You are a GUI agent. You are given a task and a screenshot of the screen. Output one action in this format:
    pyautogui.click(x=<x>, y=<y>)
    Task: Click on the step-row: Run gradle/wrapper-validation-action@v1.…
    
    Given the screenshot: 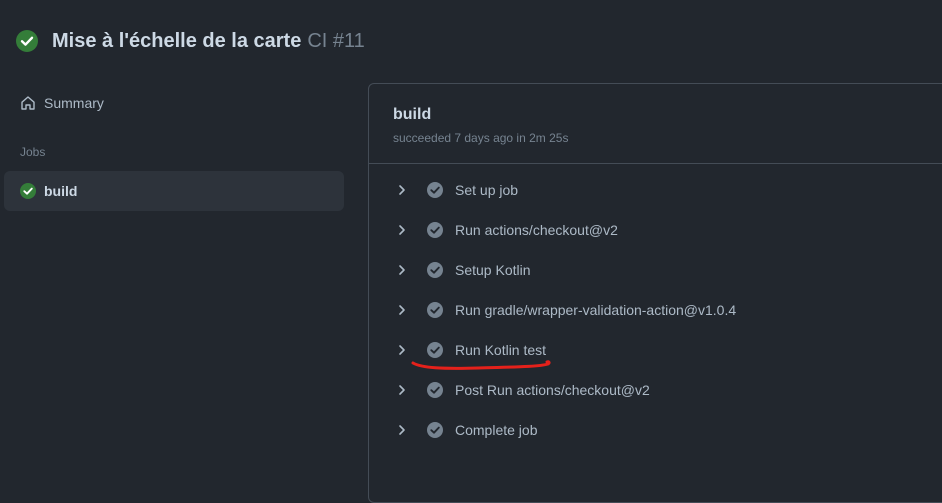 What is the action you would take?
    pyautogui.click(x=655, y=310)
    